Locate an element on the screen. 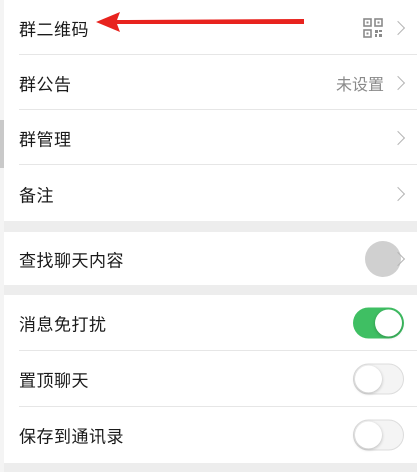 The width and height of the screenshot is (417, 472). row-label-announcement: 群公告 is located at coordinates (45, 85).